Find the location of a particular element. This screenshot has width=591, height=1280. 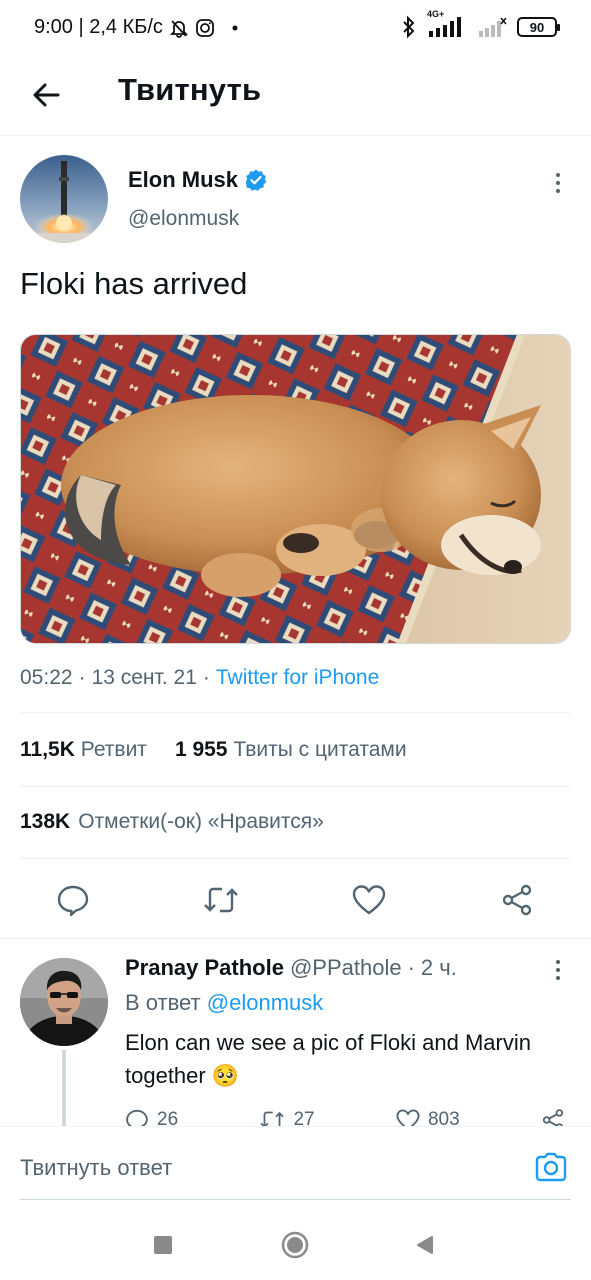

rocket-launch-image is located at coordinates (64, 199).